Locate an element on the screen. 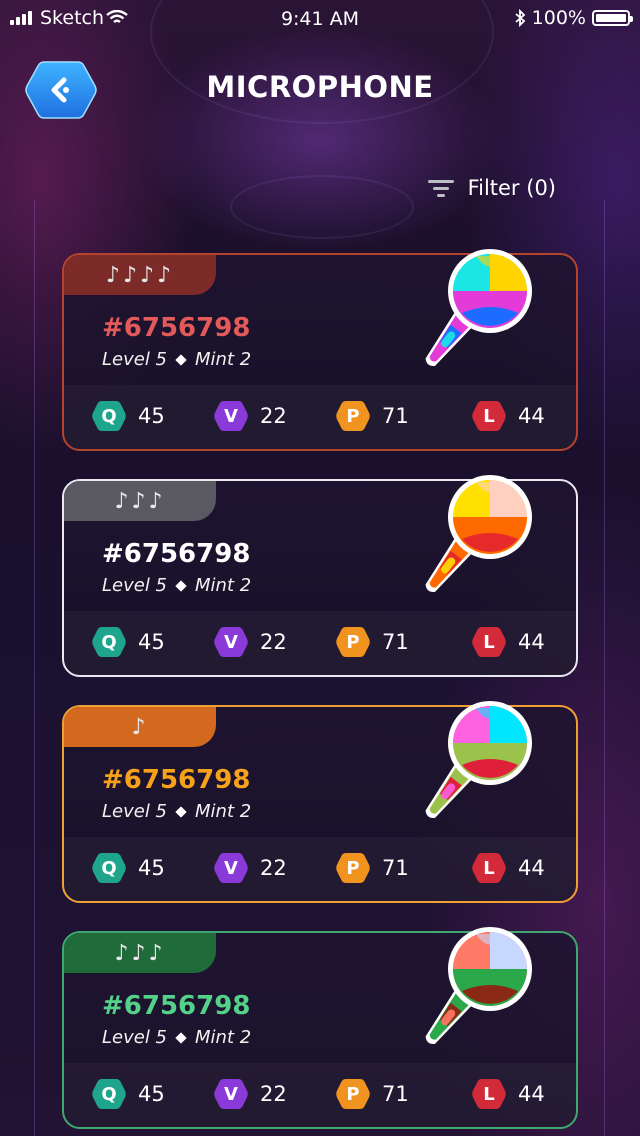 This screenshot has width=640, height=1136. rarity-notes: ♪ is located at coordinates (140, 727).